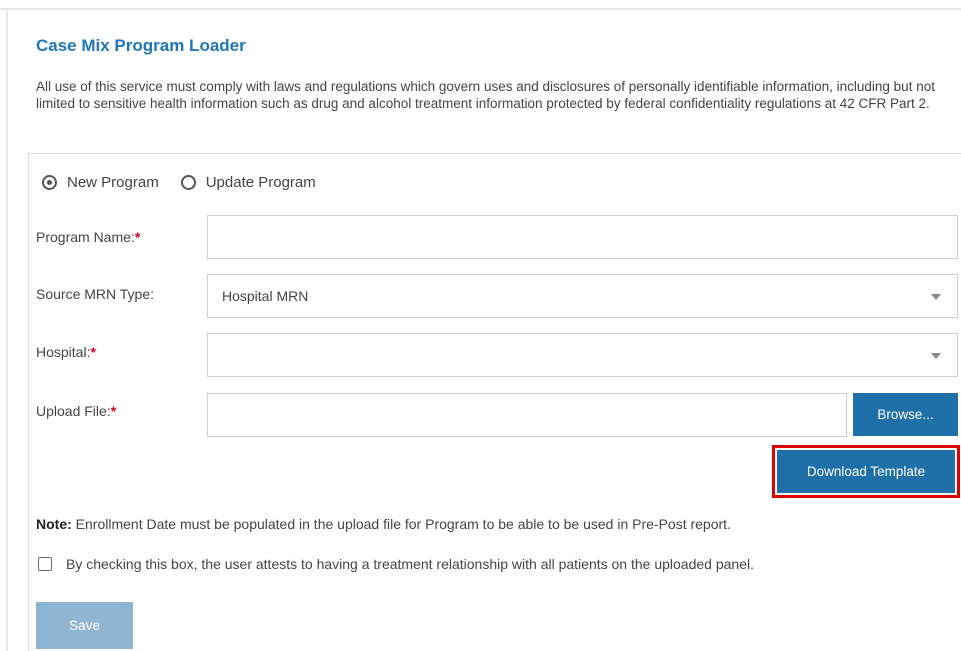 Image resolution: width=961 pixels, height=651 pixels. What do you see at coordinates (582, 355) in the screenshot?
I see `hospital-select` at bounding box center [582, 355].